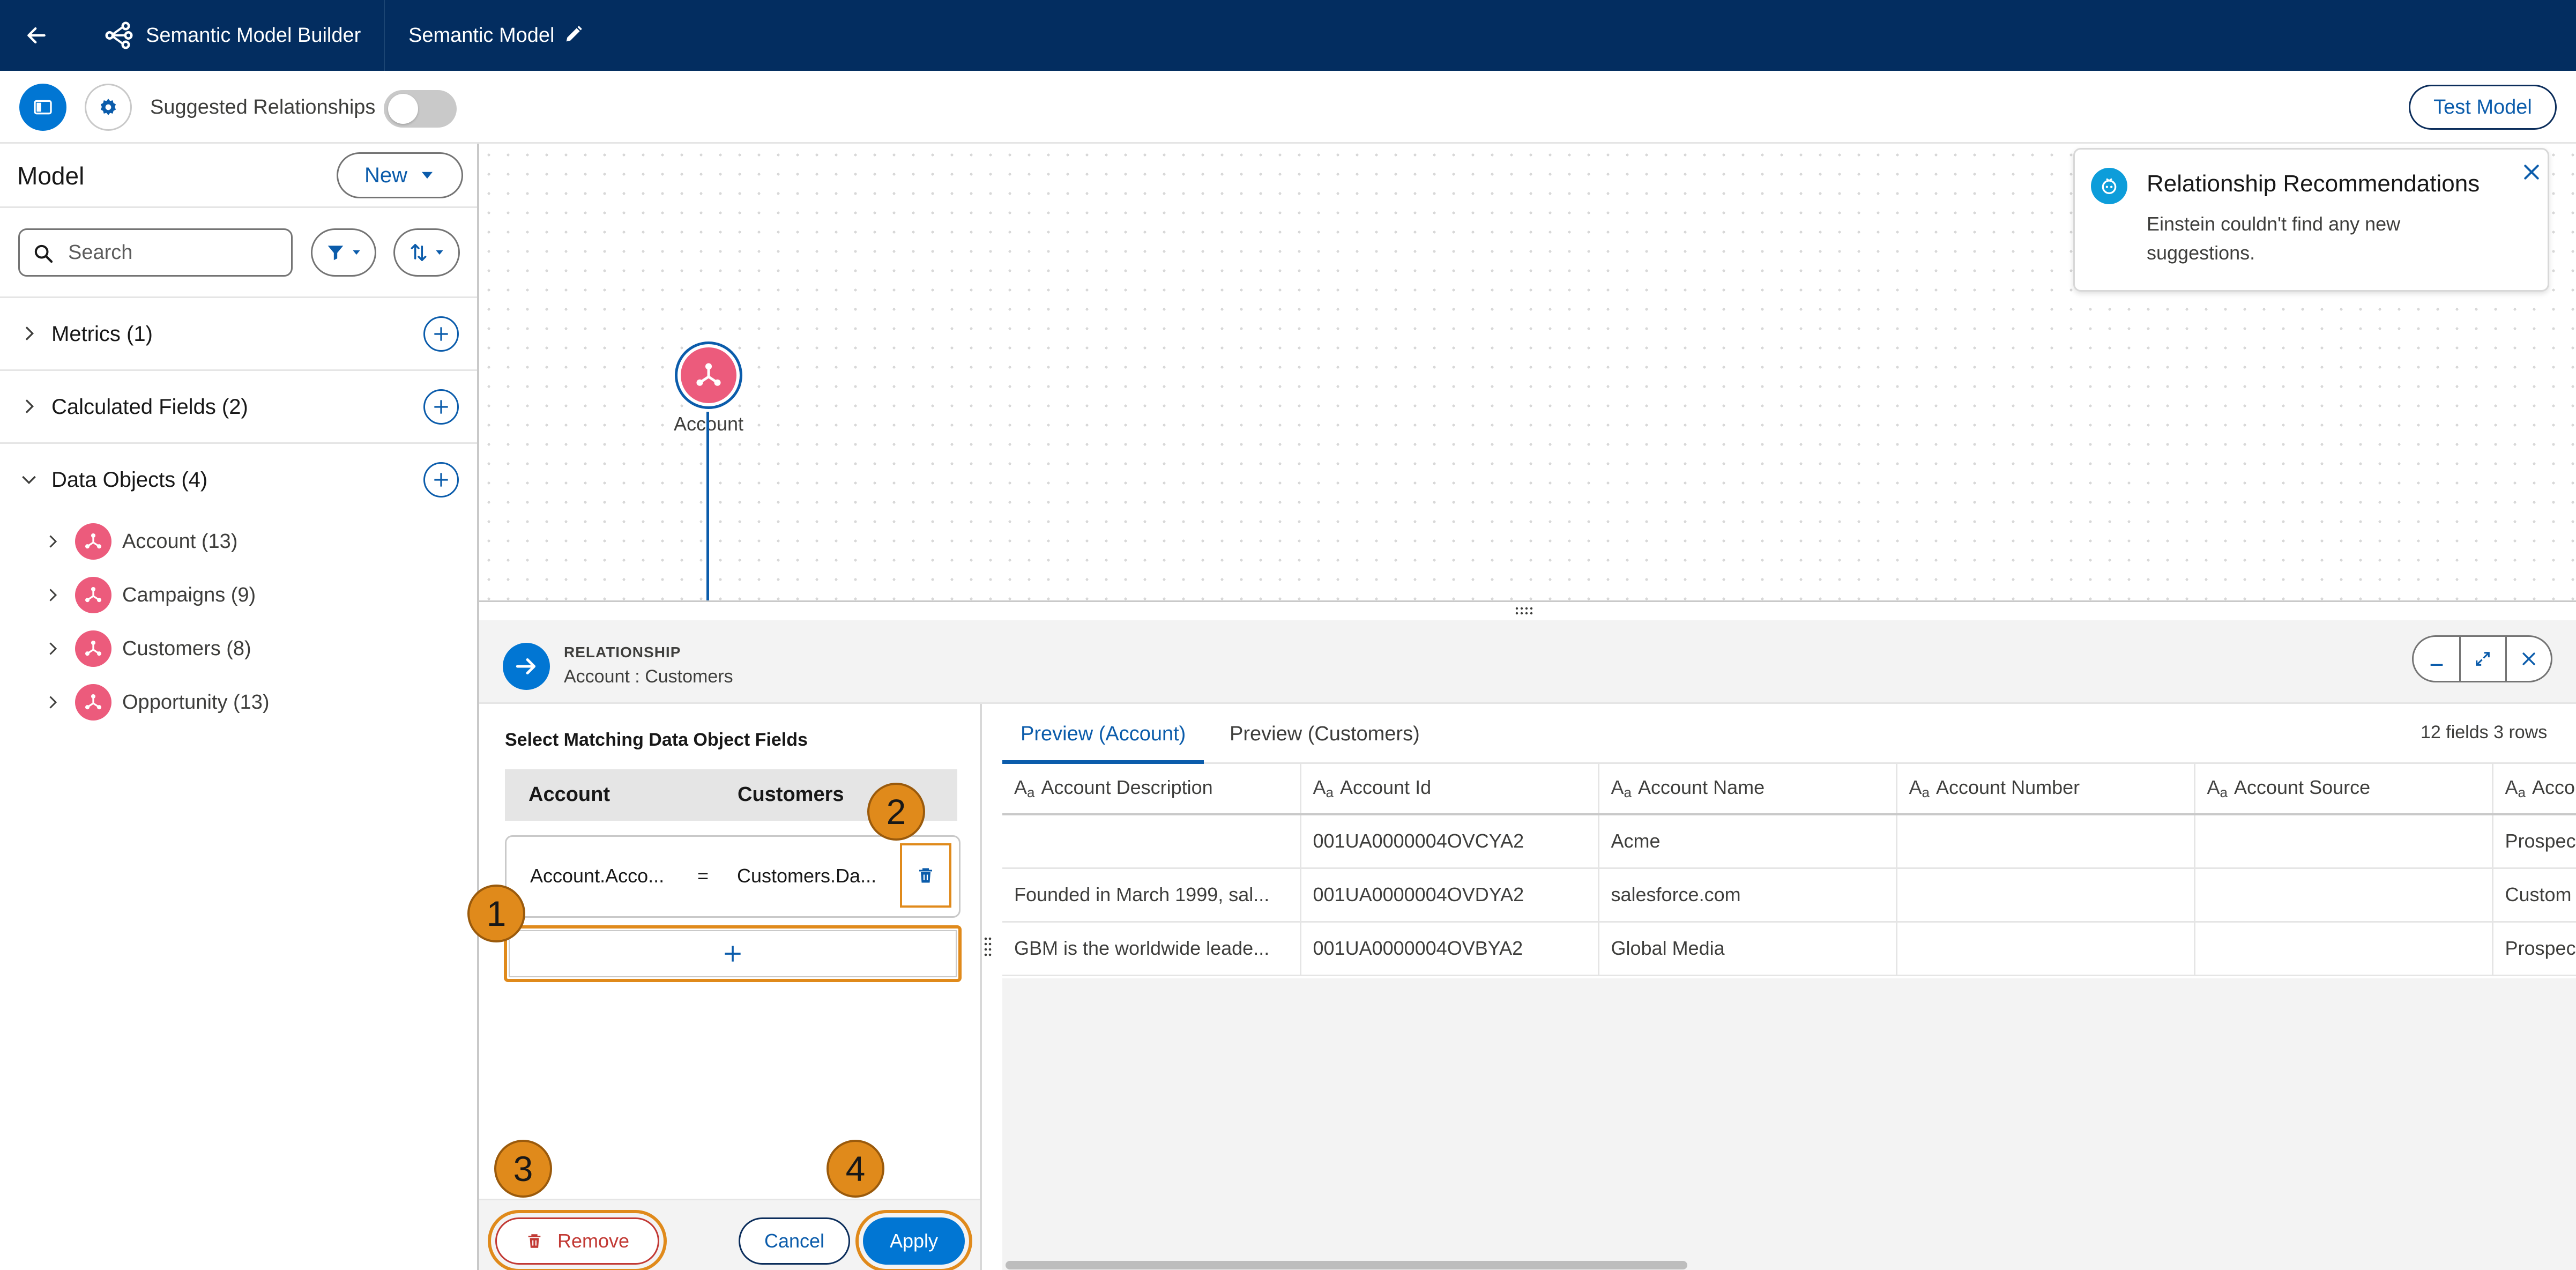  What do you see at coordinates (186, 648) in the screenshot?
I see `data-object-label: Customers (8)` at bounding box center [186, 648].